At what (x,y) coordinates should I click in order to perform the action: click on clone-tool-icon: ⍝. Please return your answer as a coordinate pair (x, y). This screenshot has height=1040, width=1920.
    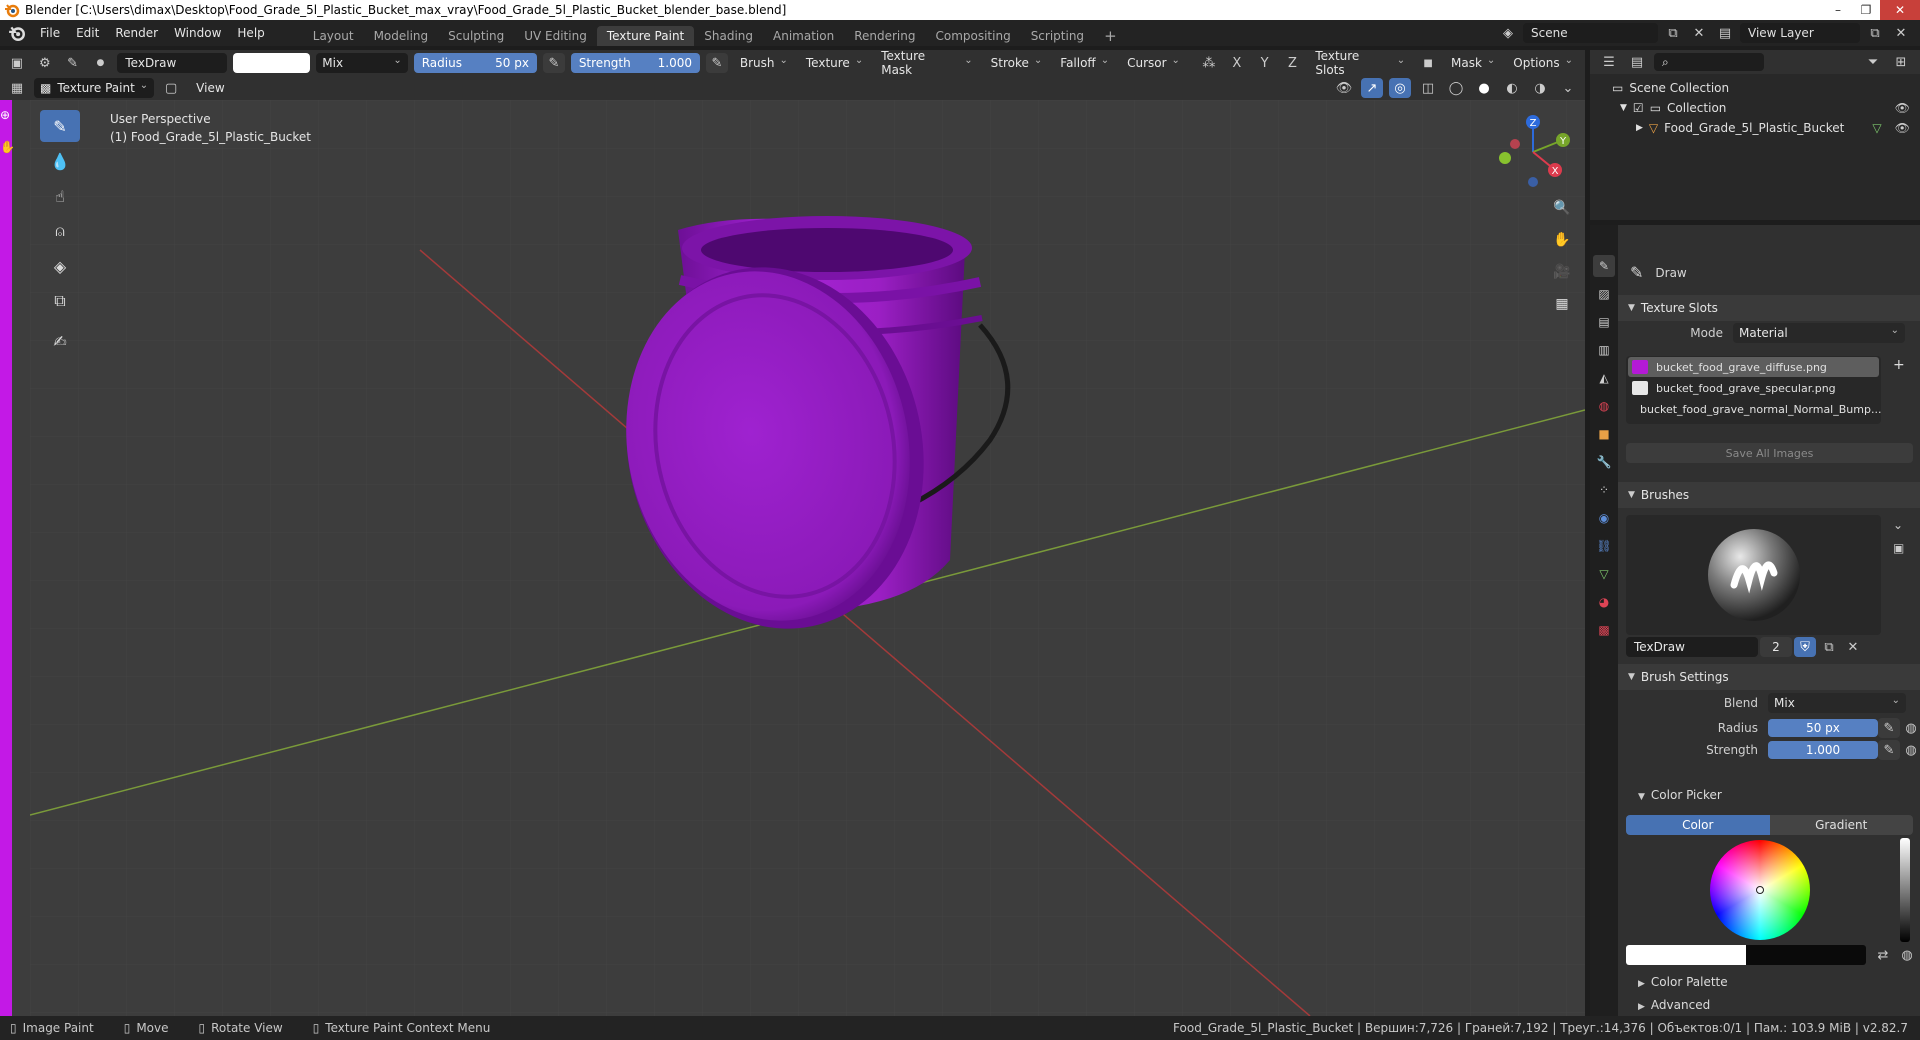
    Looking at the image, I should click on (60, 231).